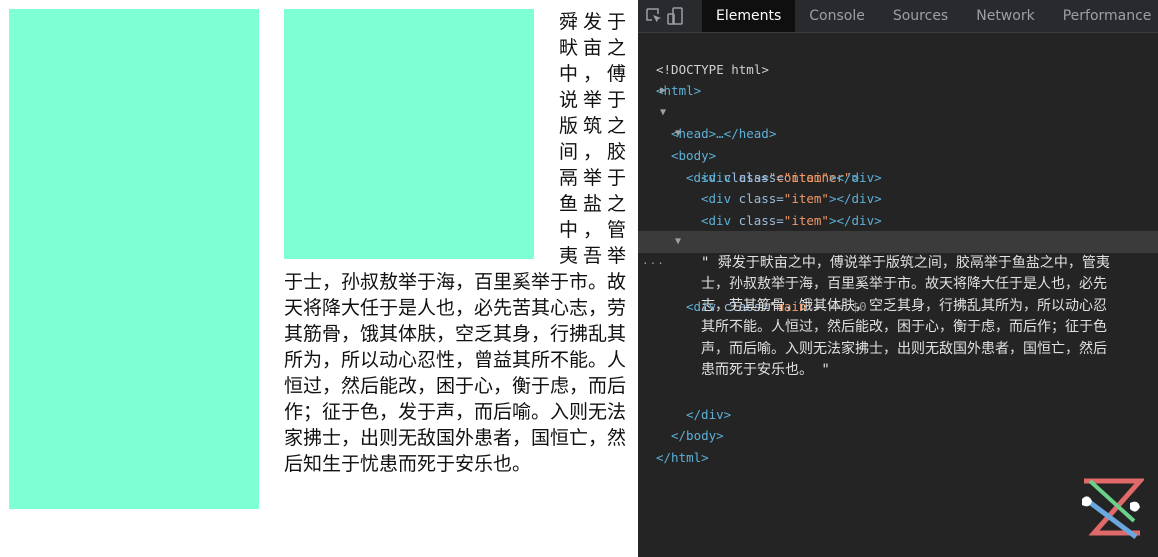  Describe the element at coordinates (898, 78) in the screenshot. I see `tree-node-html: <html>` at that location.